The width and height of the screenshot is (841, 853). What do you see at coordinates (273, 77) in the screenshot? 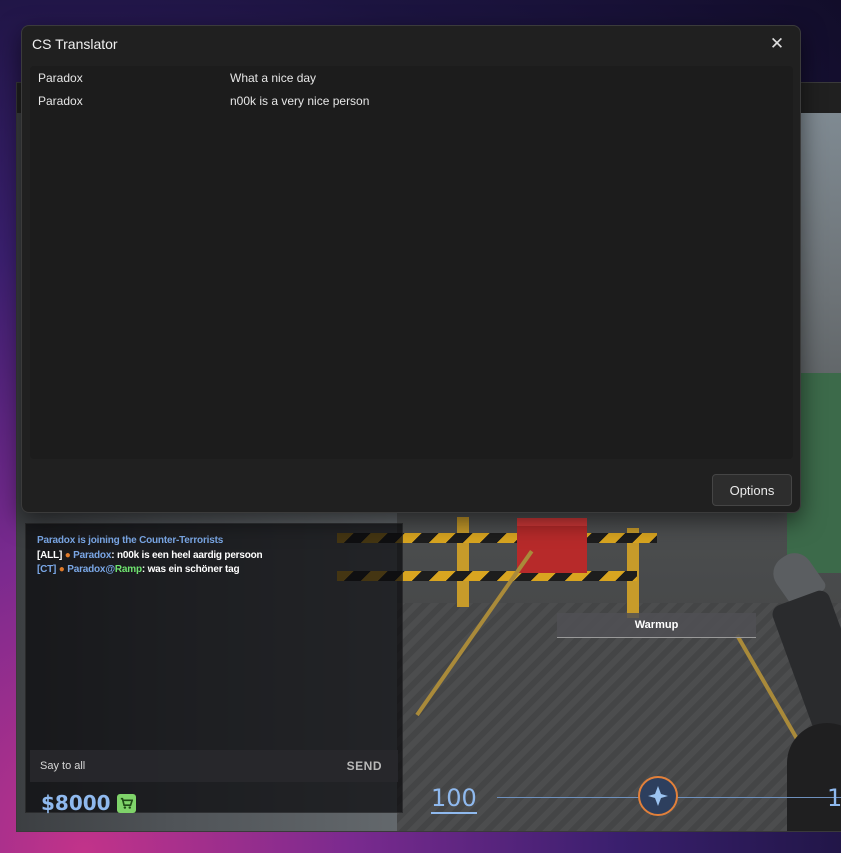
I see `message-translation: What a nice day` at bounding box center [273, 77].